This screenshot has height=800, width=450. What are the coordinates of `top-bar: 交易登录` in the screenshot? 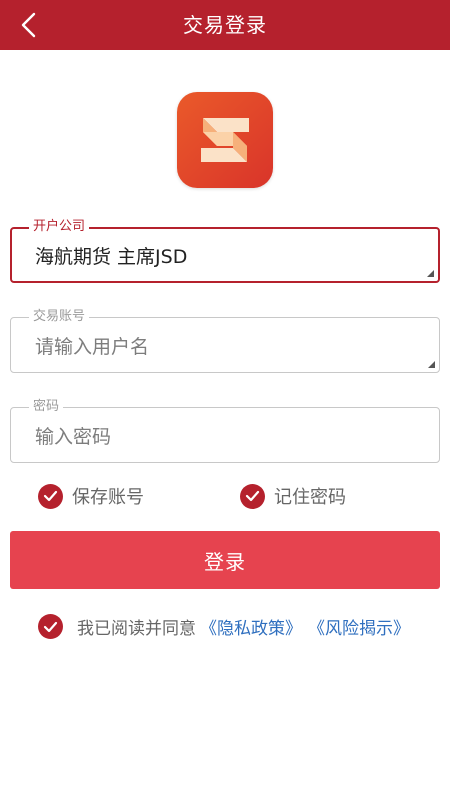 It's located at (225, 25).